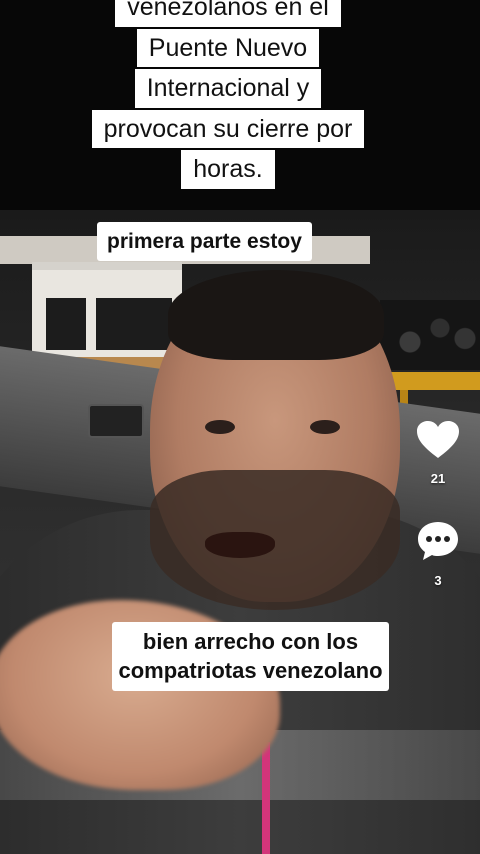 The width and height of the screenshot is (480, 854). I want to click on heart-icon, so click(438, 442).